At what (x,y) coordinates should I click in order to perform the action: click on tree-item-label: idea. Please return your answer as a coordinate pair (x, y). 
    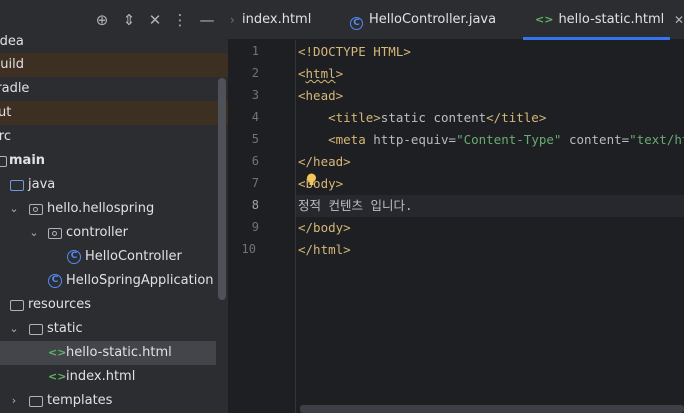
    Looking at the image, I should click on (12, 41).